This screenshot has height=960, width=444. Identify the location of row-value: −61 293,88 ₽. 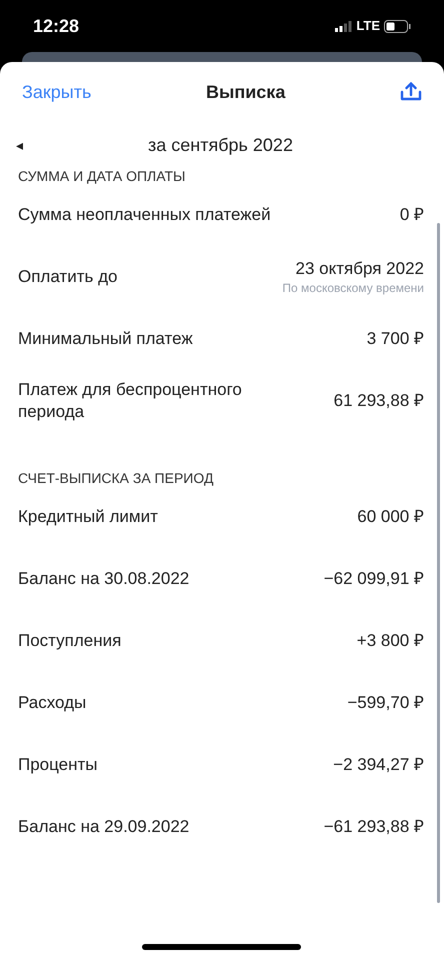
(374, 827).